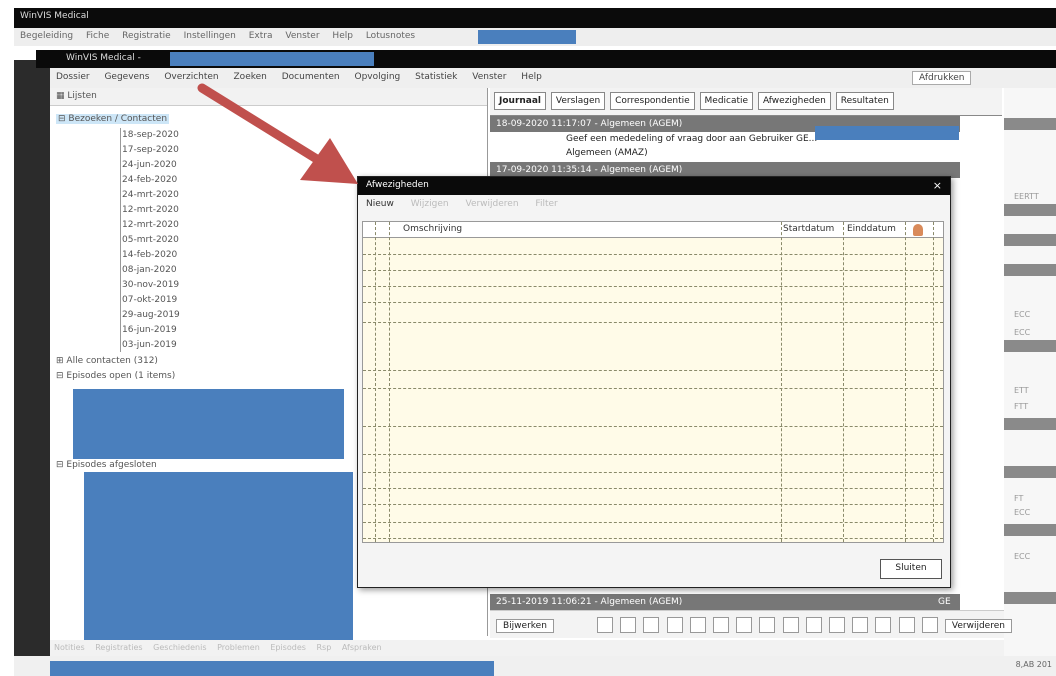  Describe the element at coordinates (97, 36) in the screenshot. I see `menu-fiche: Fiche` at that location.